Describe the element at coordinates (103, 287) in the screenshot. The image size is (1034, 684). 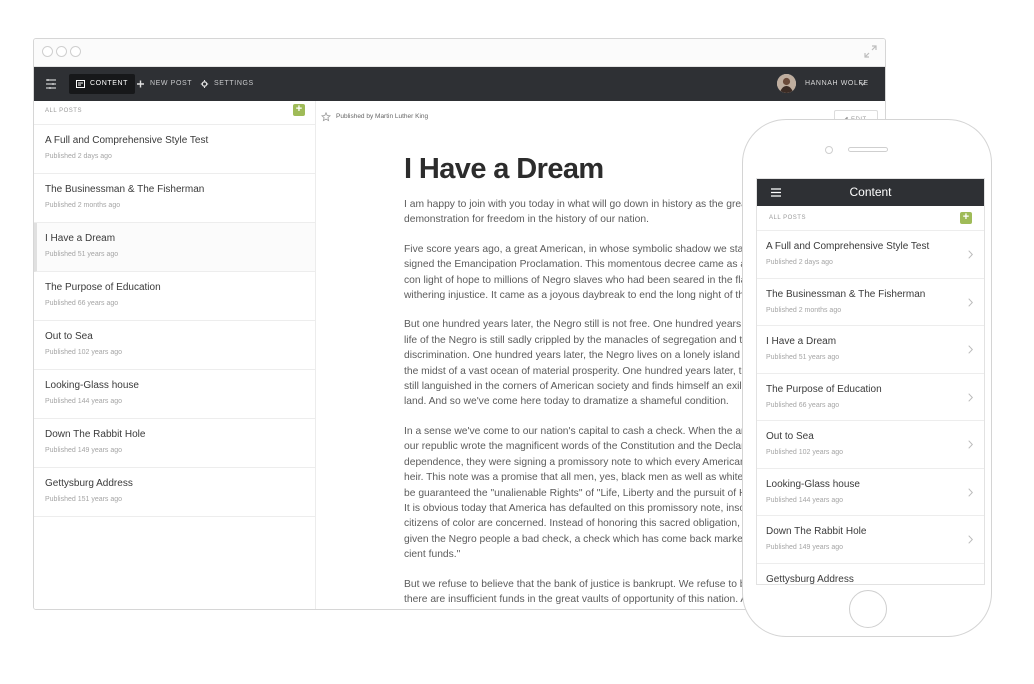
I see `post-title: The Purpose of Education` at that location.